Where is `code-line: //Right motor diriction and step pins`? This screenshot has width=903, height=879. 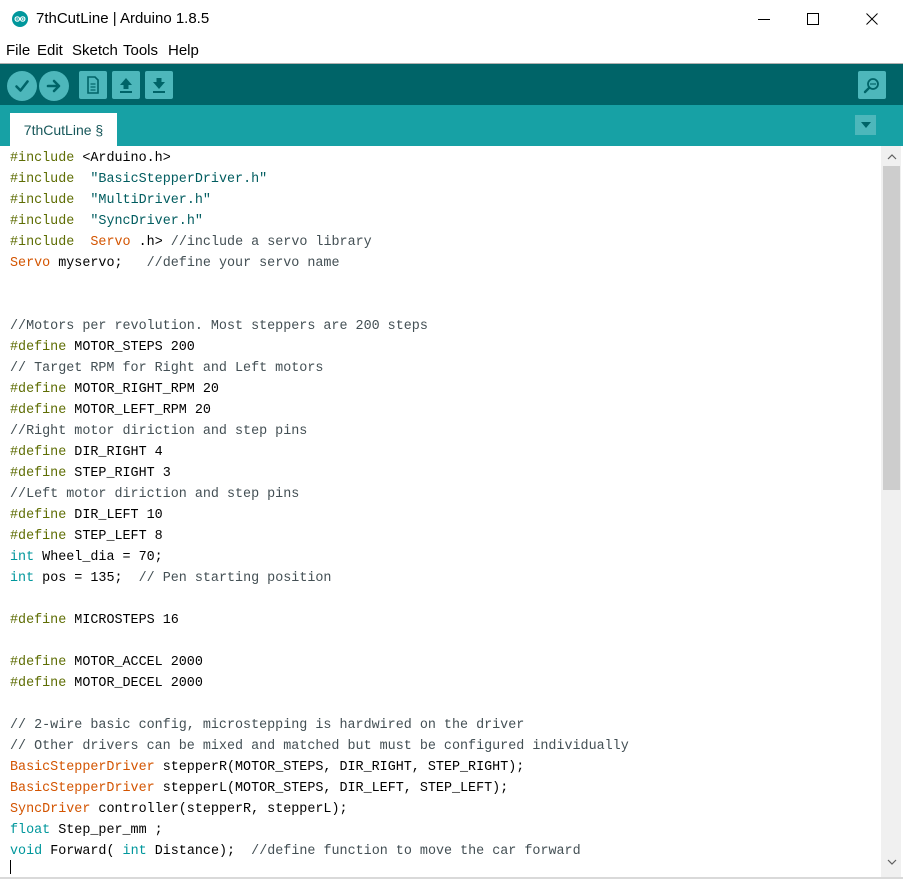 code-line: //Right motor diriction and step pins is located at coordinates (158, 431).